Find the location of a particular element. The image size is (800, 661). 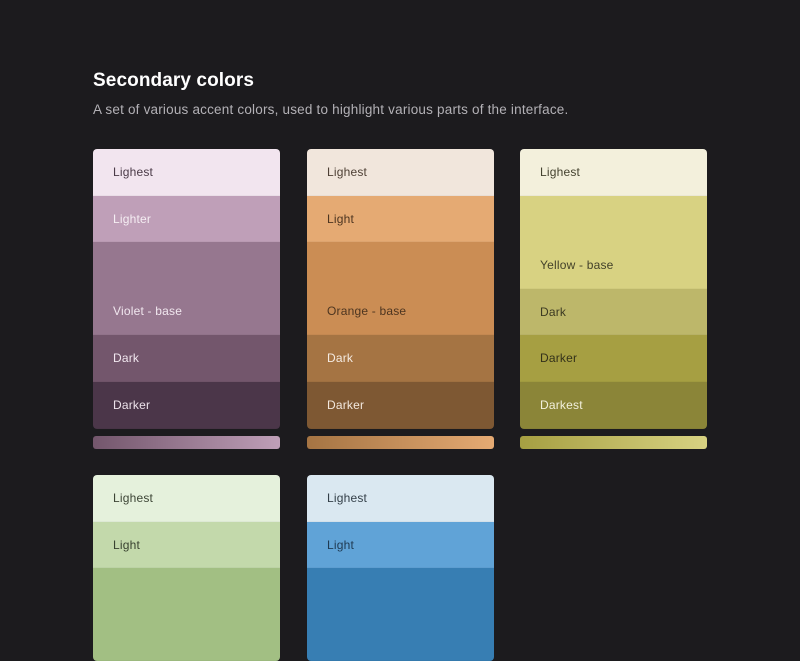

swatch-card: Lighest Lighter Violet - base Dark Darker is located at coordinates (186, 289).